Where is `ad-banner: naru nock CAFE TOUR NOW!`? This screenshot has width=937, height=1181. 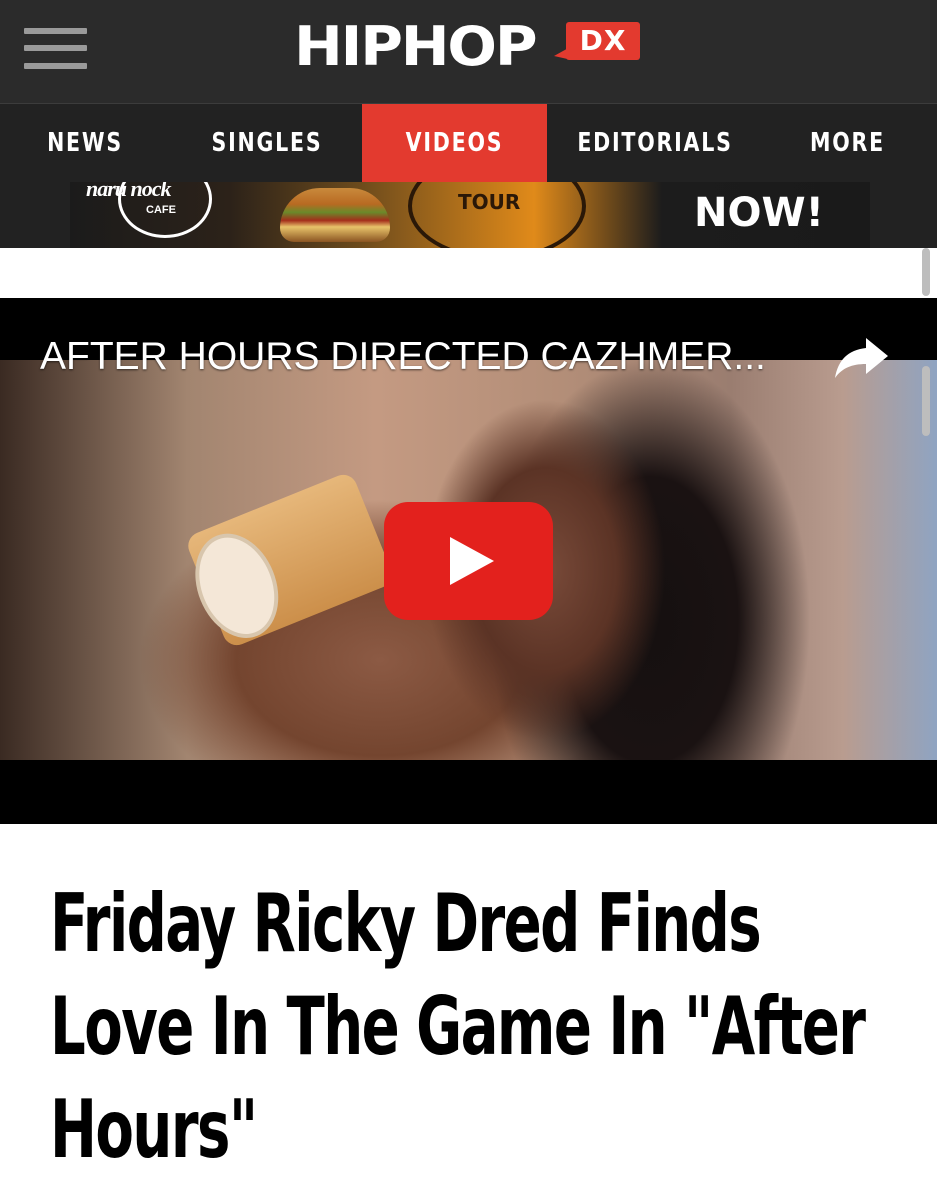
ad-banner: naru nock CAFE TOUR NOW! is located at coordinates (470, 215).